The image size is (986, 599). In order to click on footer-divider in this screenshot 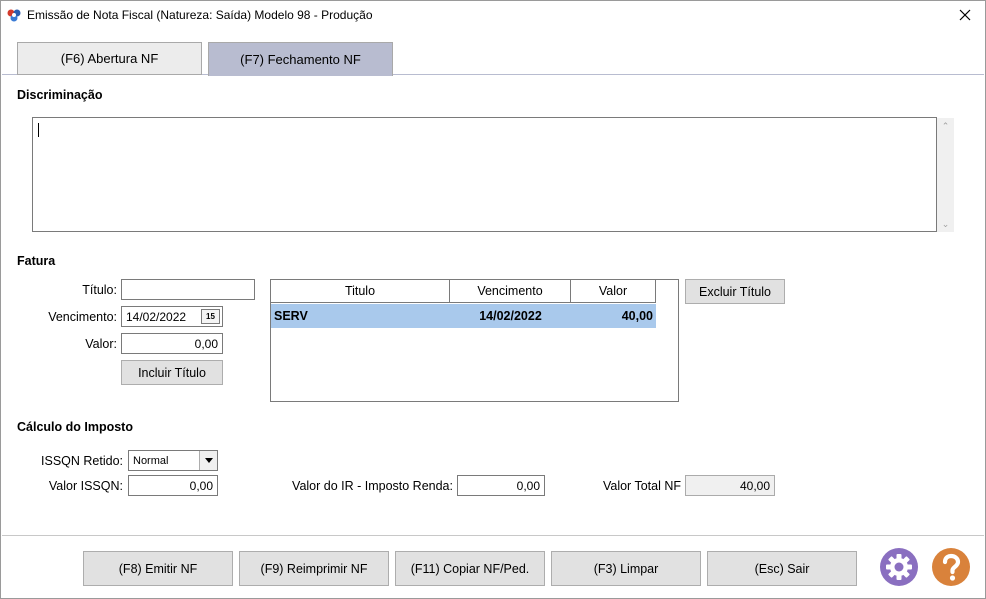, I will do `click(493, 535)`.